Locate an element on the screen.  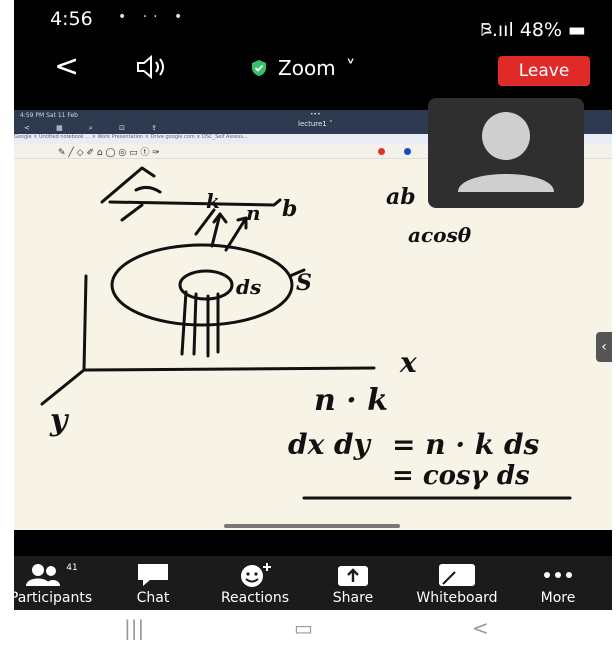
share-button: Share is located at coordinates (353, 584).